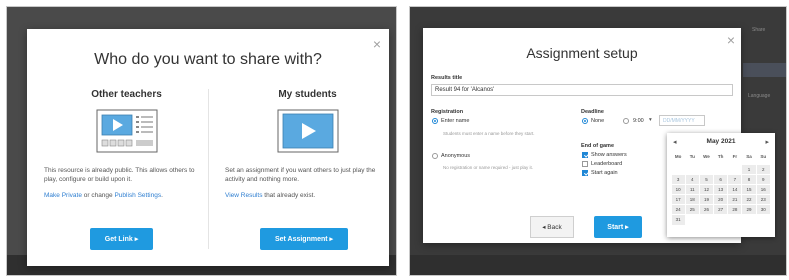 The width and height of the screenshot is (789, 280). Describe the element at coordinates (749, 169) in the screenshot. I see `calendar-day: 1` at that location.